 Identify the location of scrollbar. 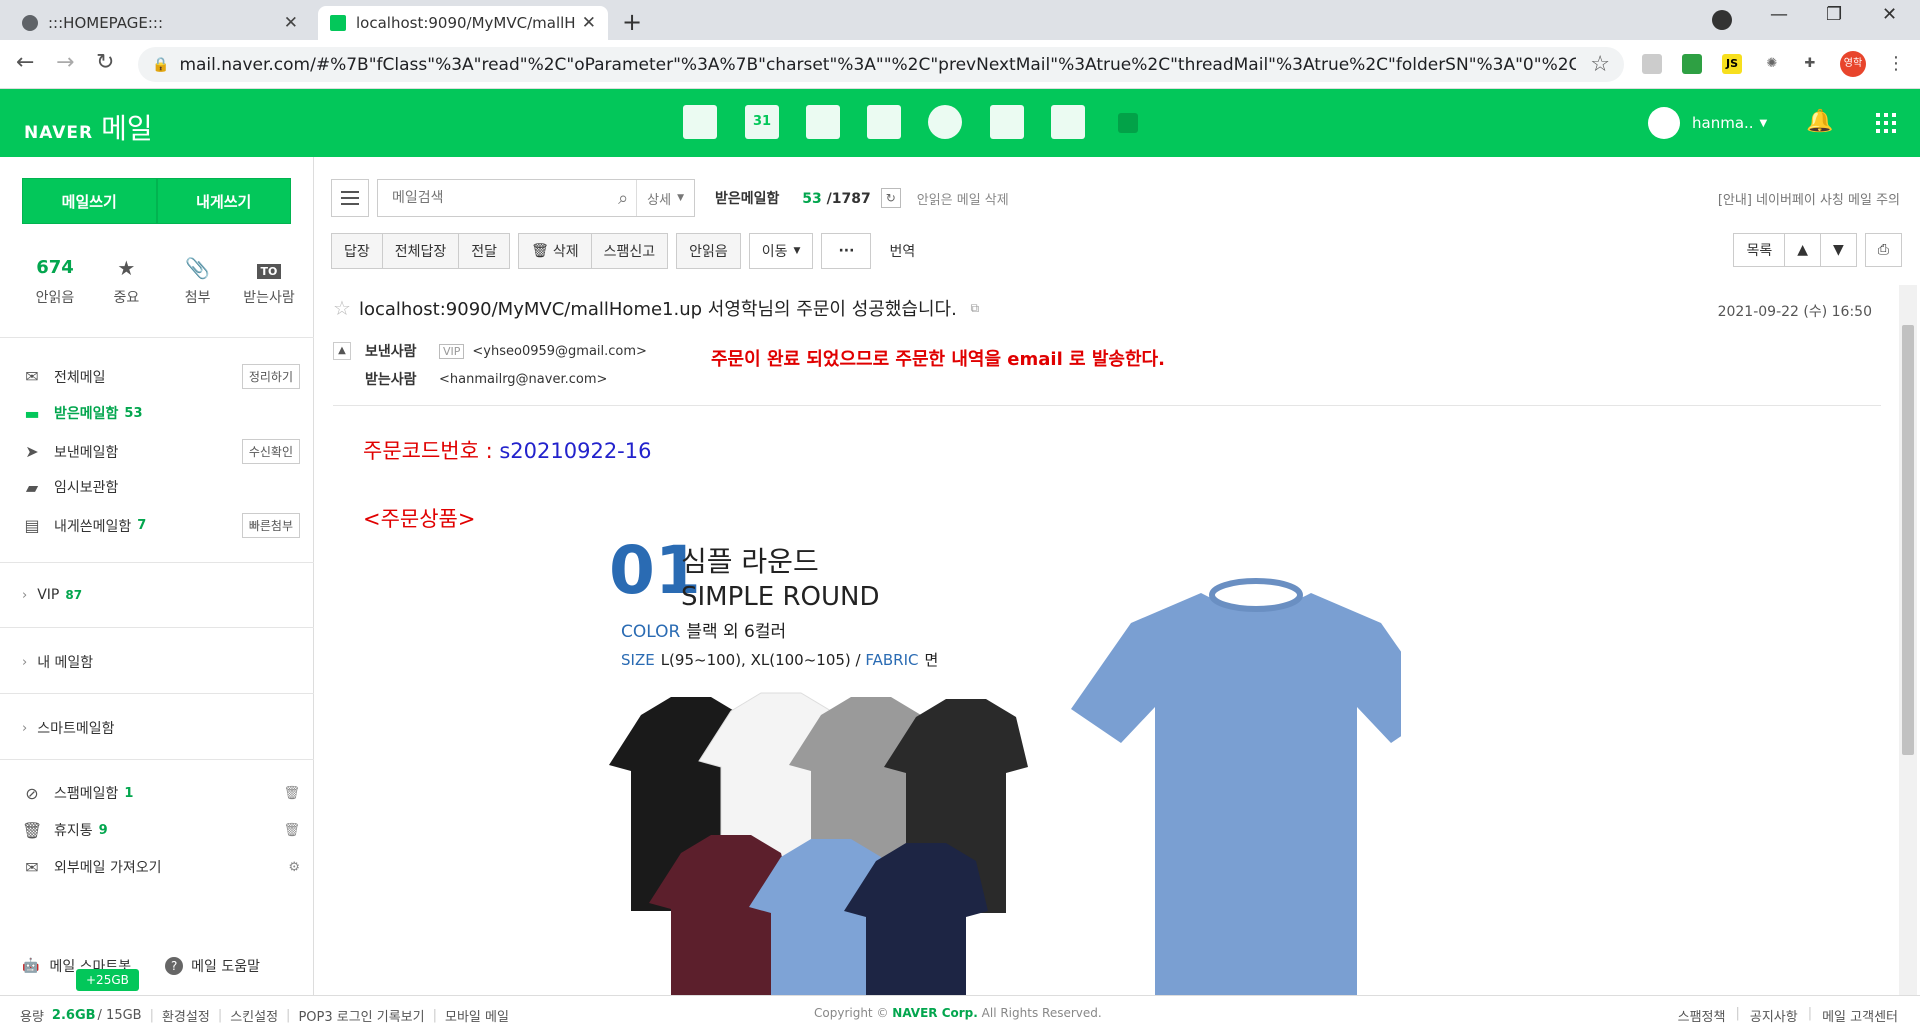
(1908, 640).